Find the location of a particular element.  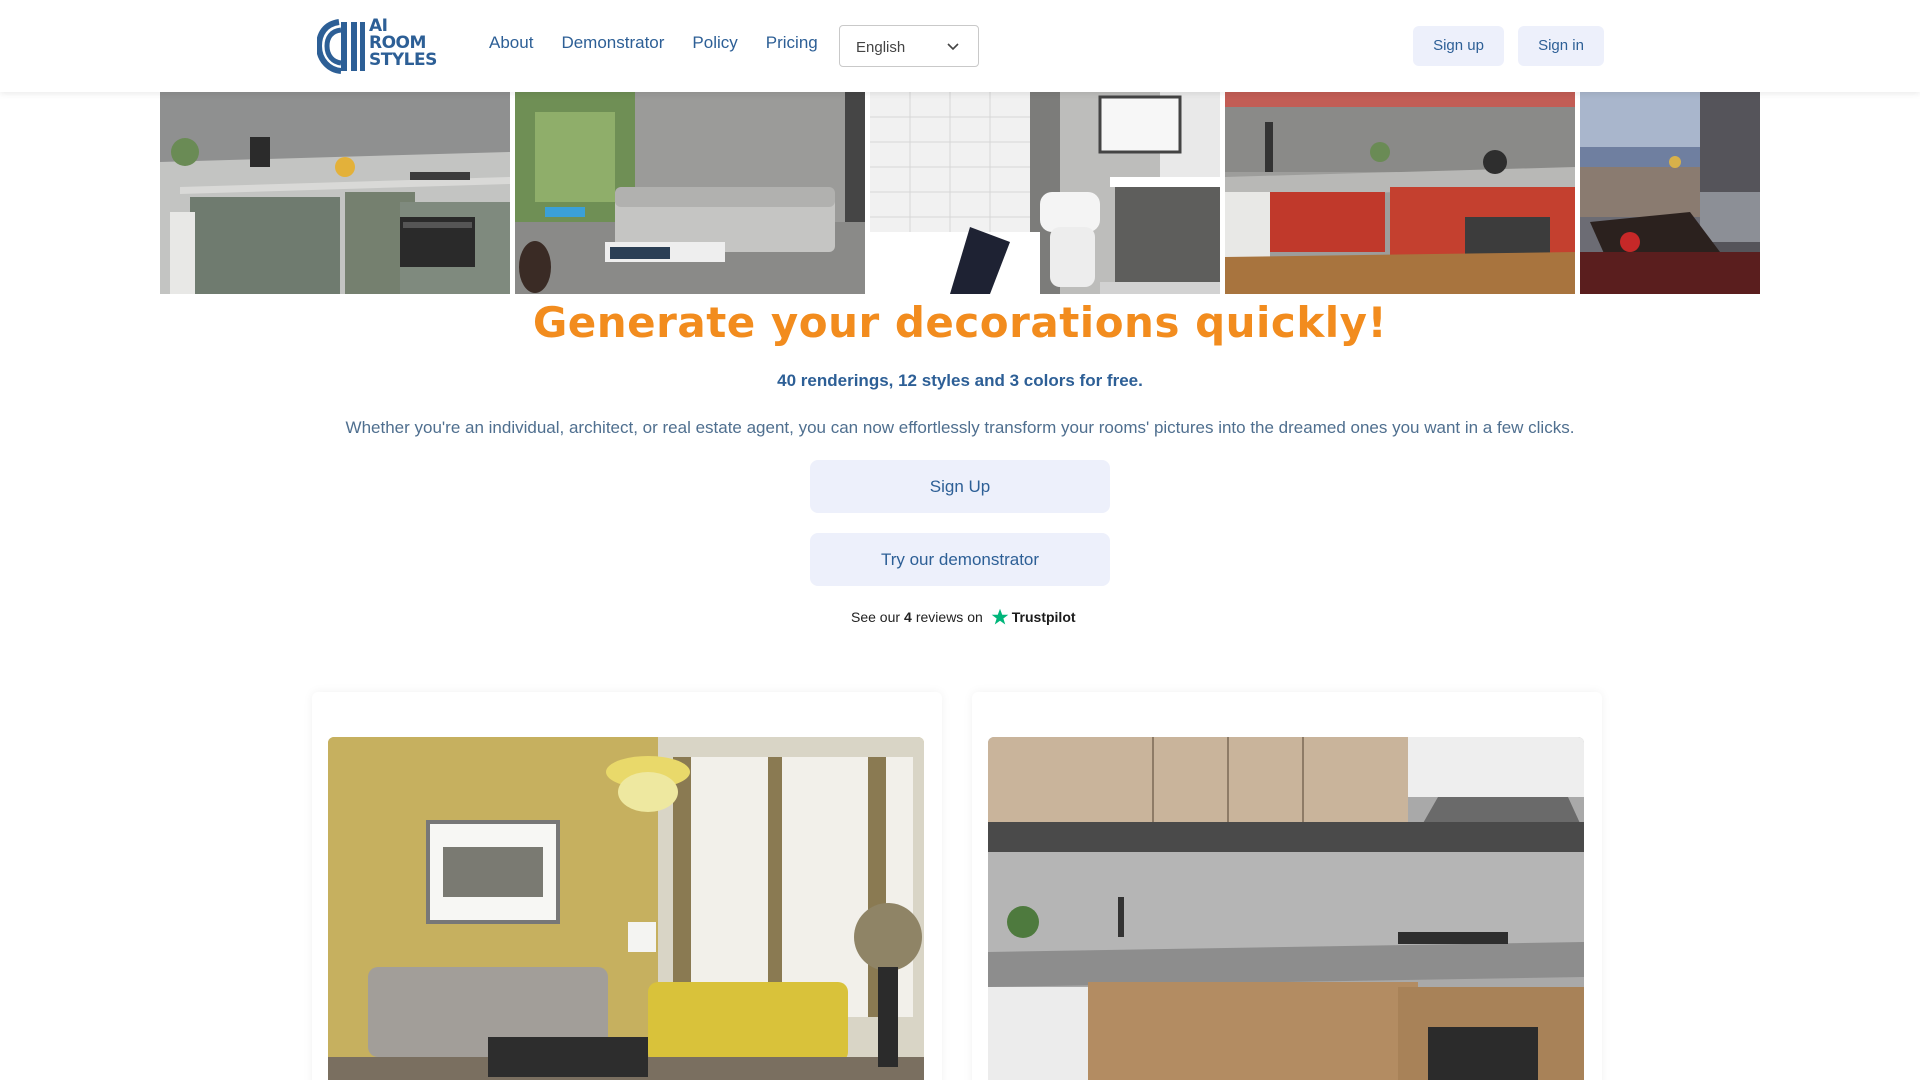

trustpilot-star-icon is located at coordinates (1000, 616).